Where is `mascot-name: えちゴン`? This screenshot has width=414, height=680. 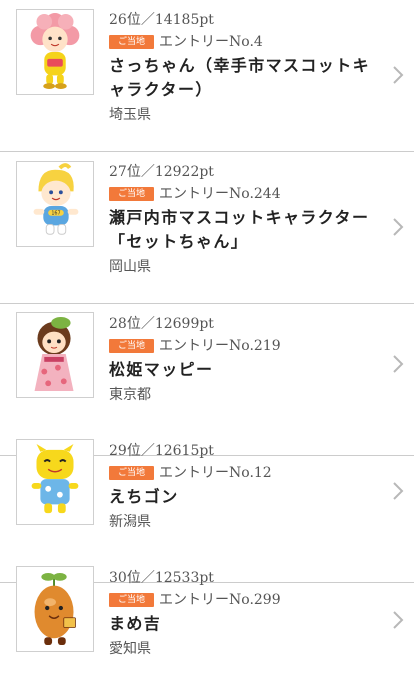 mascot-name: えちゴン is located at coordinates (144, 496).